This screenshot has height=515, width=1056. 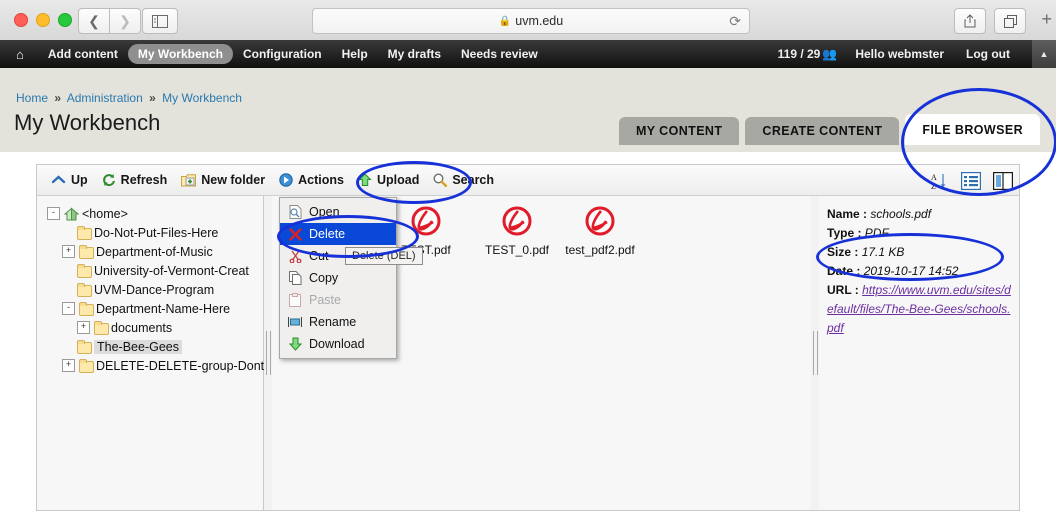 What do you see at coordinates (990, 21) in the screenshot?
I see `chrome-right-buttons` at bounding box center [990, 21].